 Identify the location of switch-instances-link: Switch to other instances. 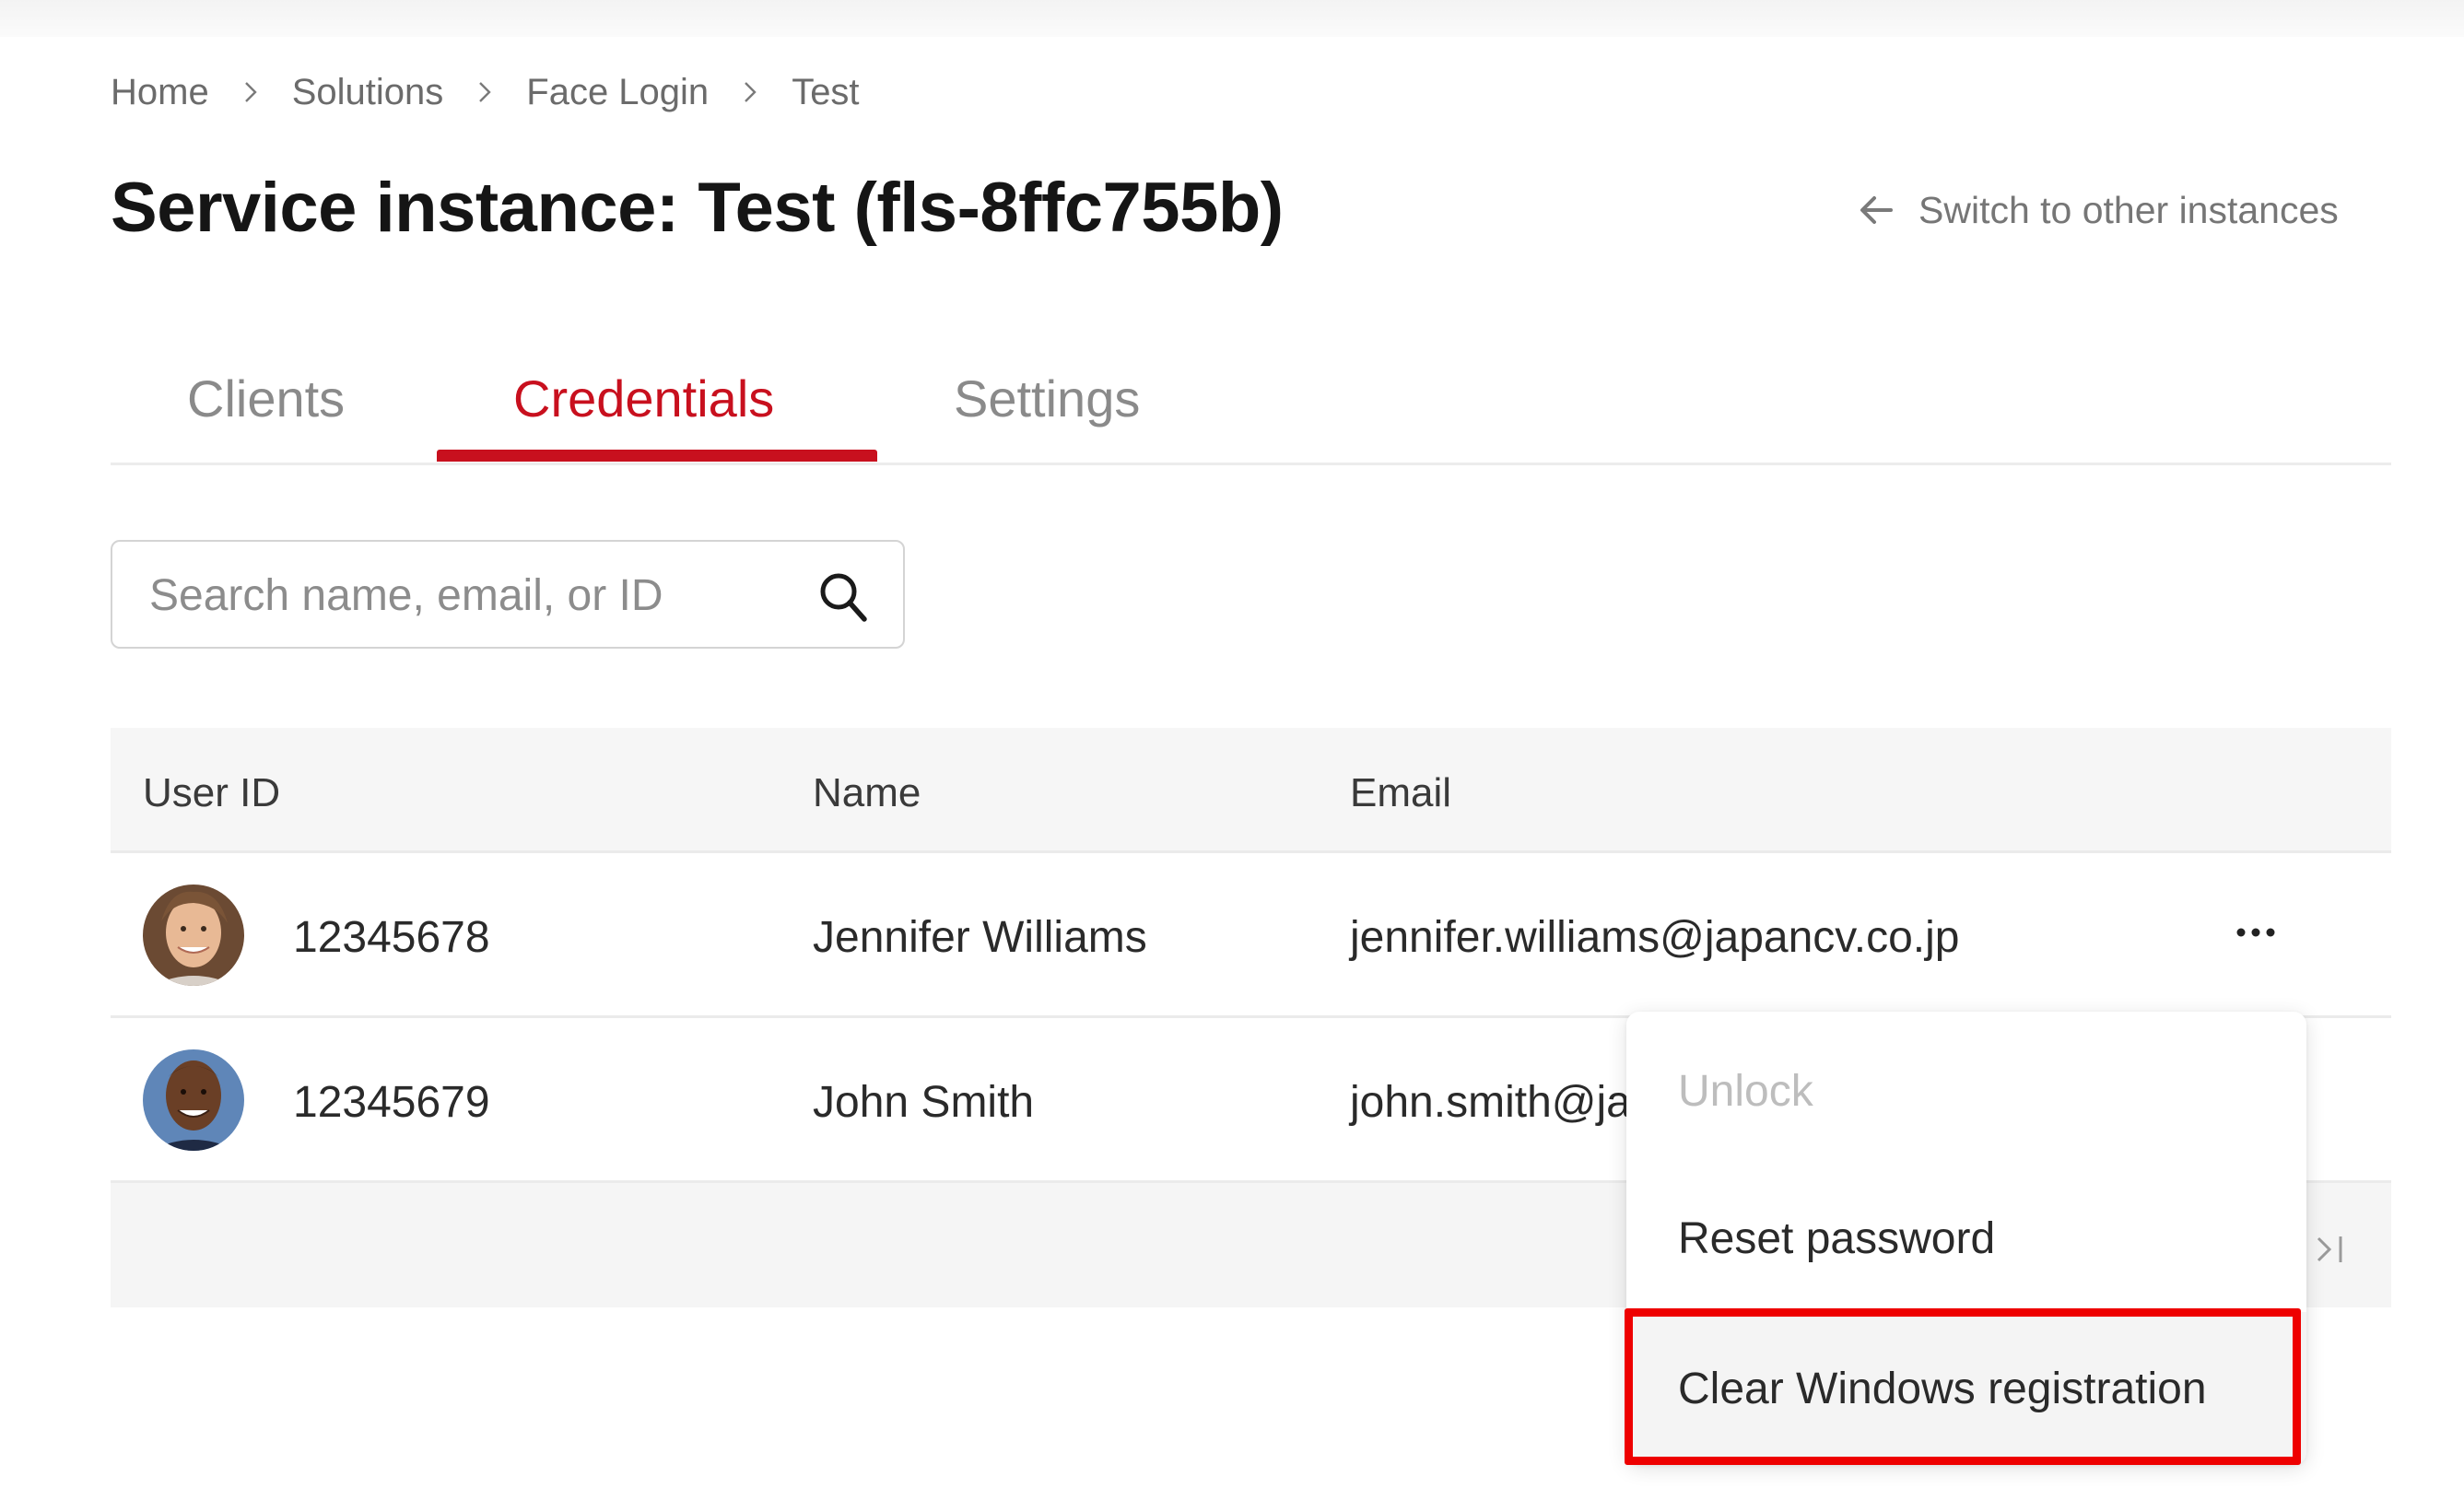
(2096, 210).